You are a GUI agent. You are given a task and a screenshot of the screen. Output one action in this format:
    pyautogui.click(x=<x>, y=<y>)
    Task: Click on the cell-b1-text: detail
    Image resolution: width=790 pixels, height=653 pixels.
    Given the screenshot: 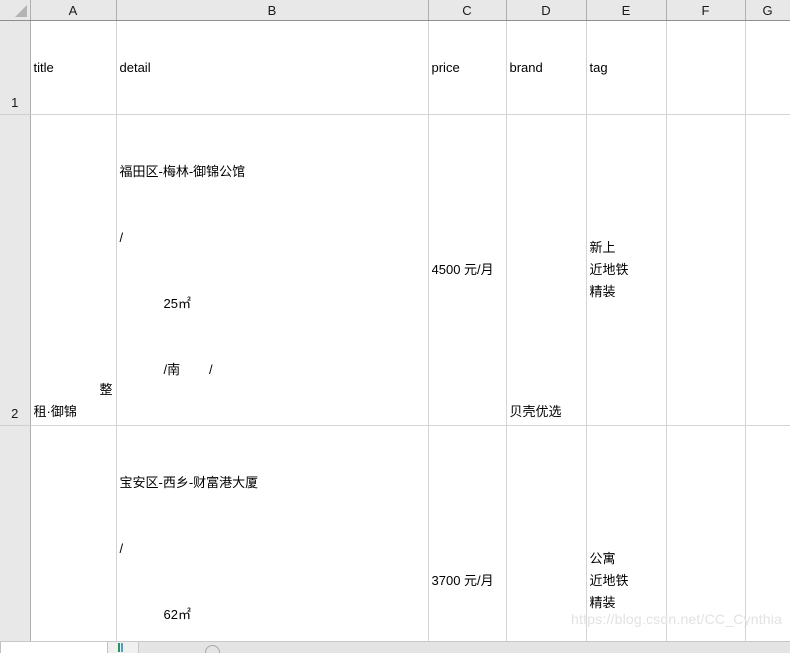 What is the action you would take?
    pyautogui.click(x=135, y=67)
    